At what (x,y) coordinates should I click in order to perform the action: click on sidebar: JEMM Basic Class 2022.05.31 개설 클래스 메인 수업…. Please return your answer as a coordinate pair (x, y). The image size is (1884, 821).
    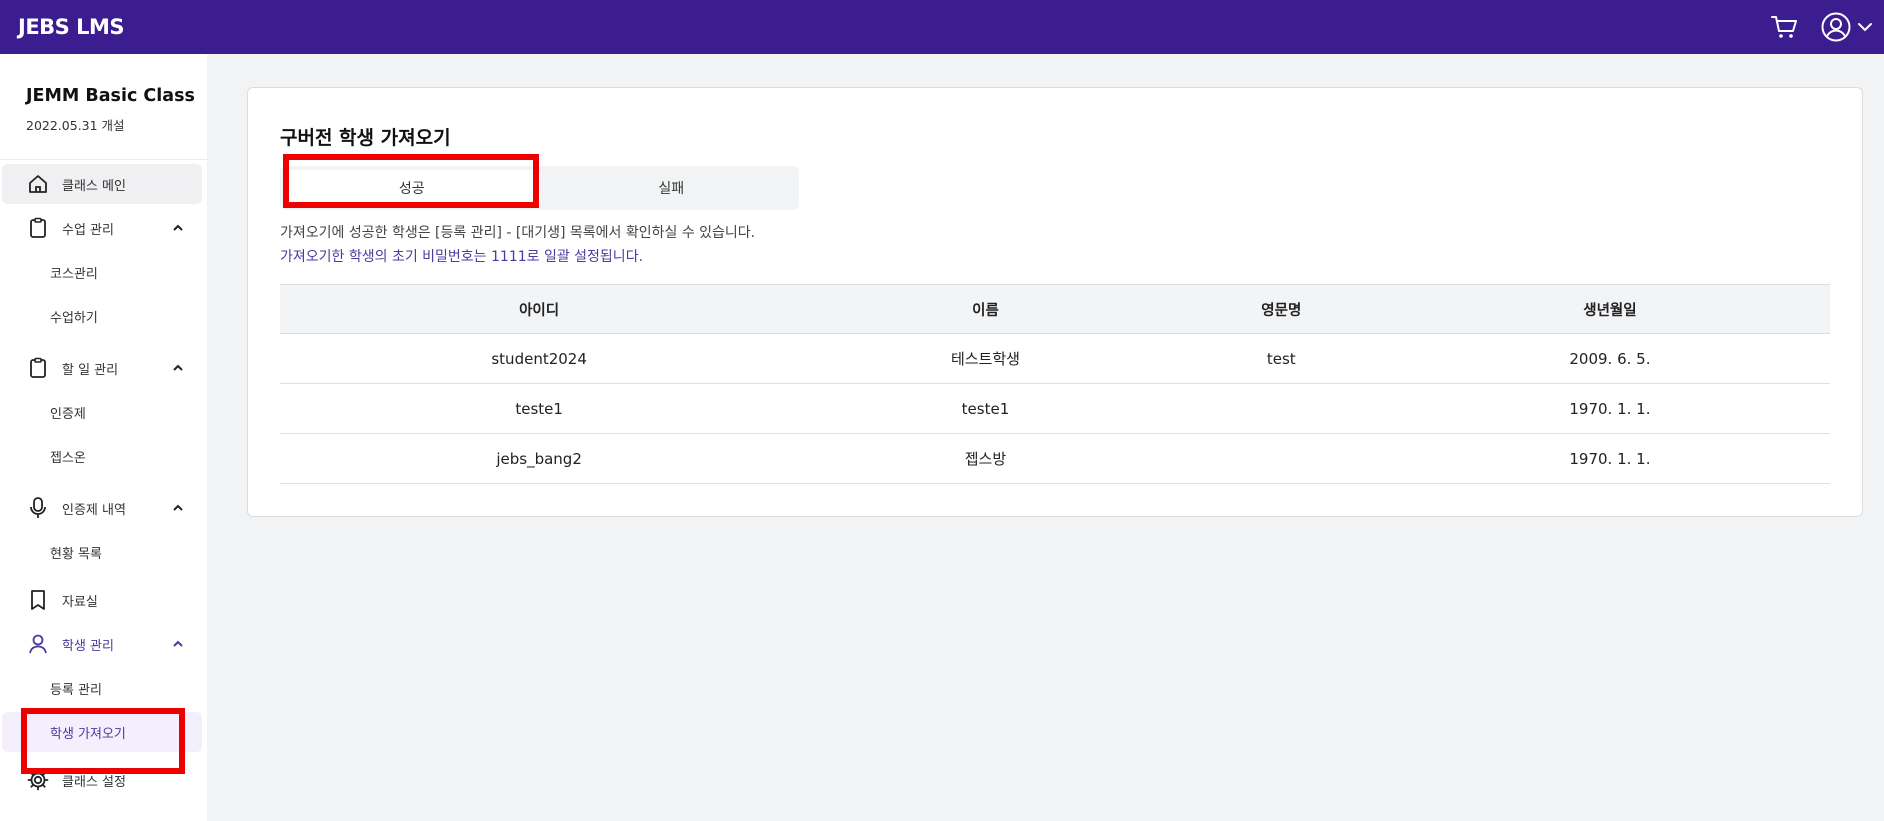
    Looking at the image, I should click on (103, 437).